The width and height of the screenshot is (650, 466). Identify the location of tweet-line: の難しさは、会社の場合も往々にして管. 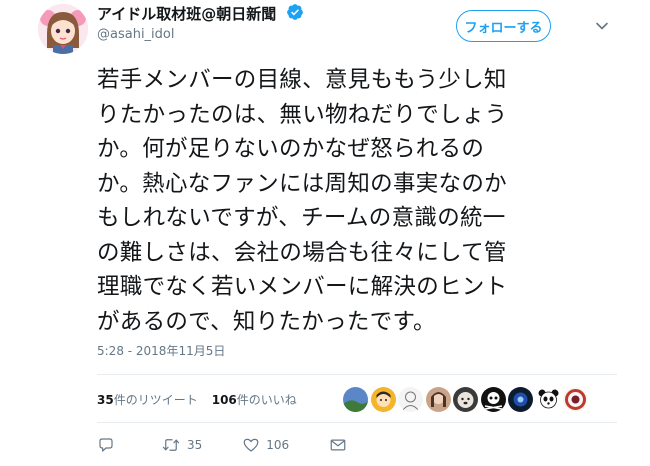
(302, 252).